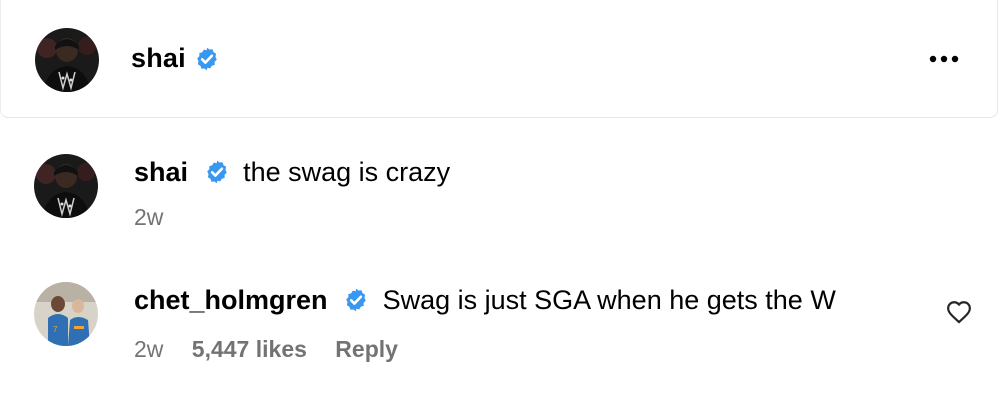 The image size is (1000, 408). I want to click on comment-timestamp: 2w, so click(148, 349).